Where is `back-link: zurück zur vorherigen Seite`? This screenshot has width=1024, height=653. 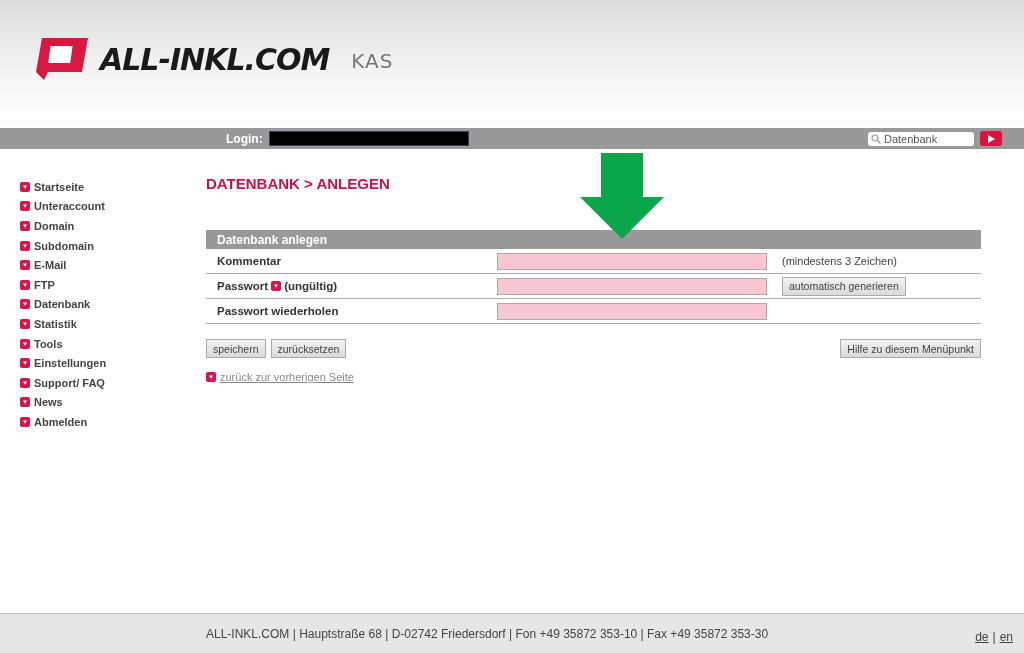 back-link: zurück zur vorherigen Seite is located at coordinates (287, 377).